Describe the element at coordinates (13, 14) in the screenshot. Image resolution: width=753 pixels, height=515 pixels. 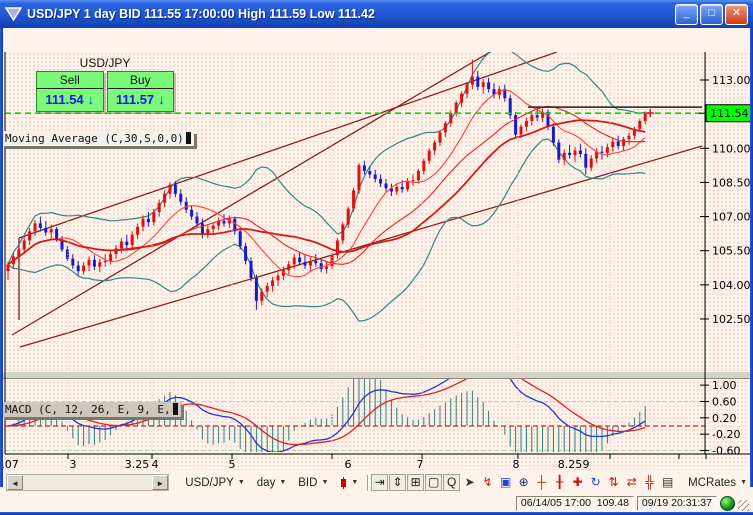
I see `app-logo-icon` at that location.